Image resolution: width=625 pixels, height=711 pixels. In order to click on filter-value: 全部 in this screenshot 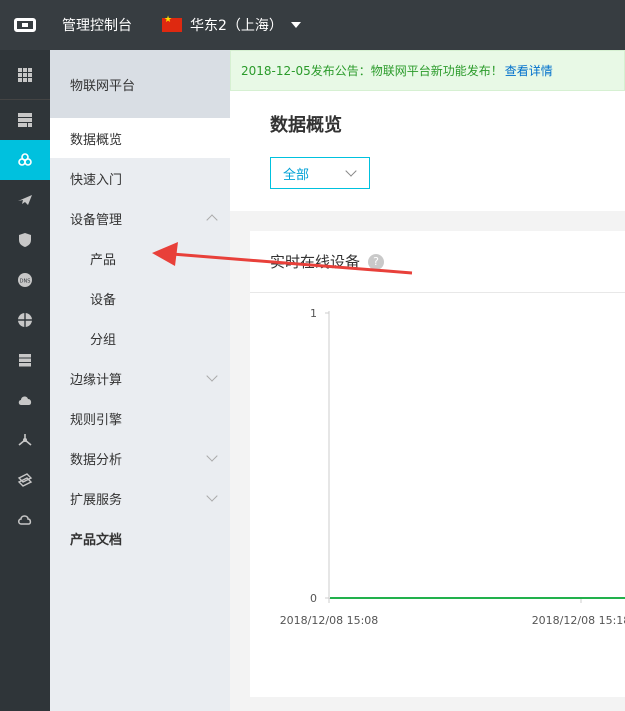, I will do `click(296, 175)`.